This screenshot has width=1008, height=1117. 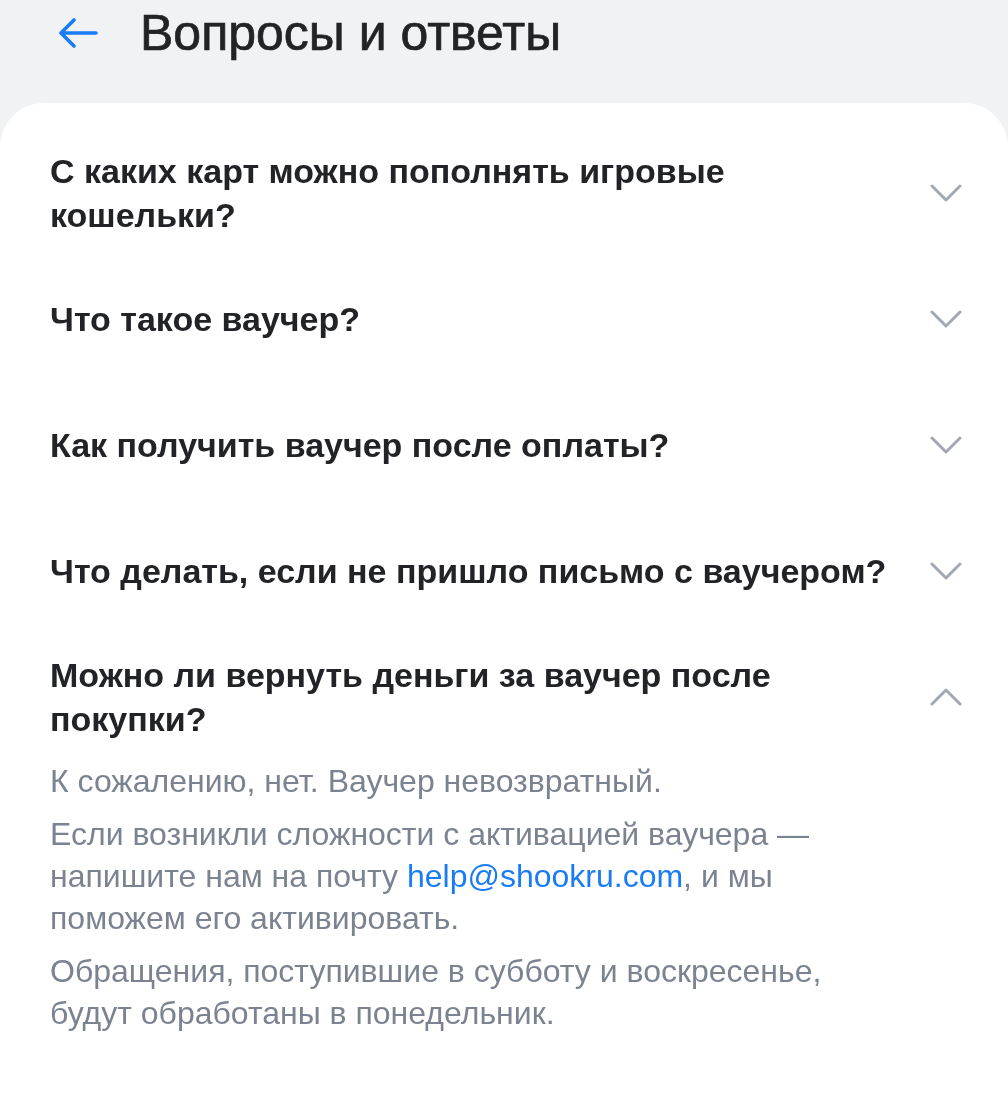 What do you see at coordinates (504, 445) in the screenshot?
I see `faq-question: Как получить ваучер после оплаты?` at bounding box center [504, 445].